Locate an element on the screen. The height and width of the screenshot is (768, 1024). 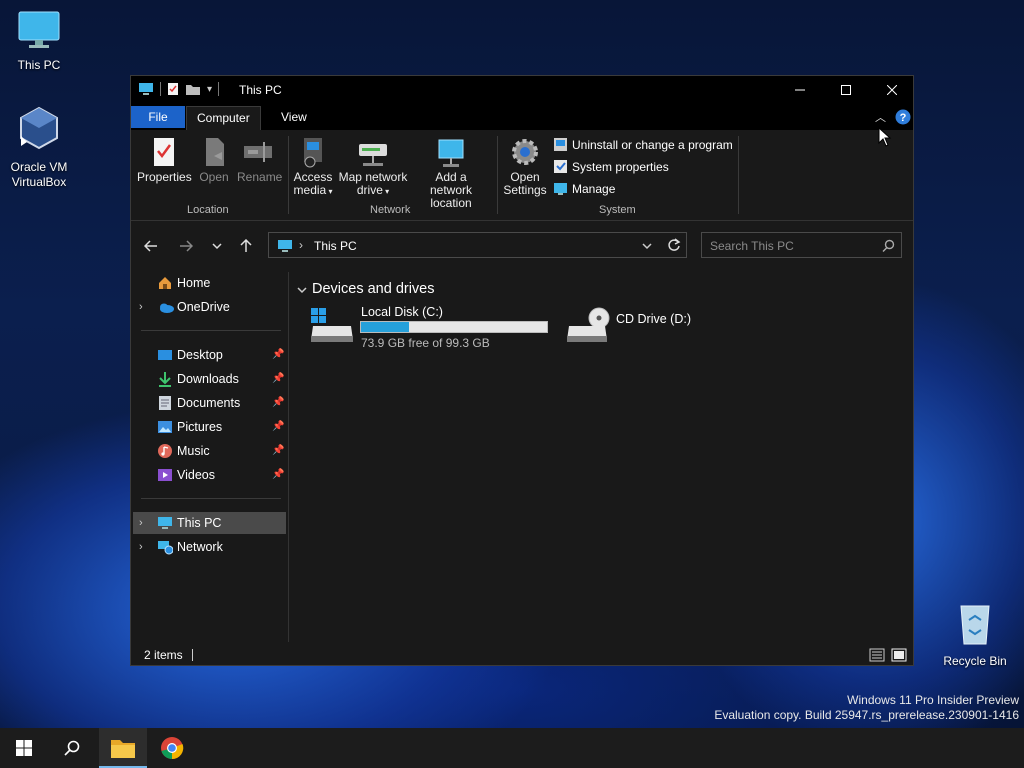
up-button is located at coordinates (246, 246).